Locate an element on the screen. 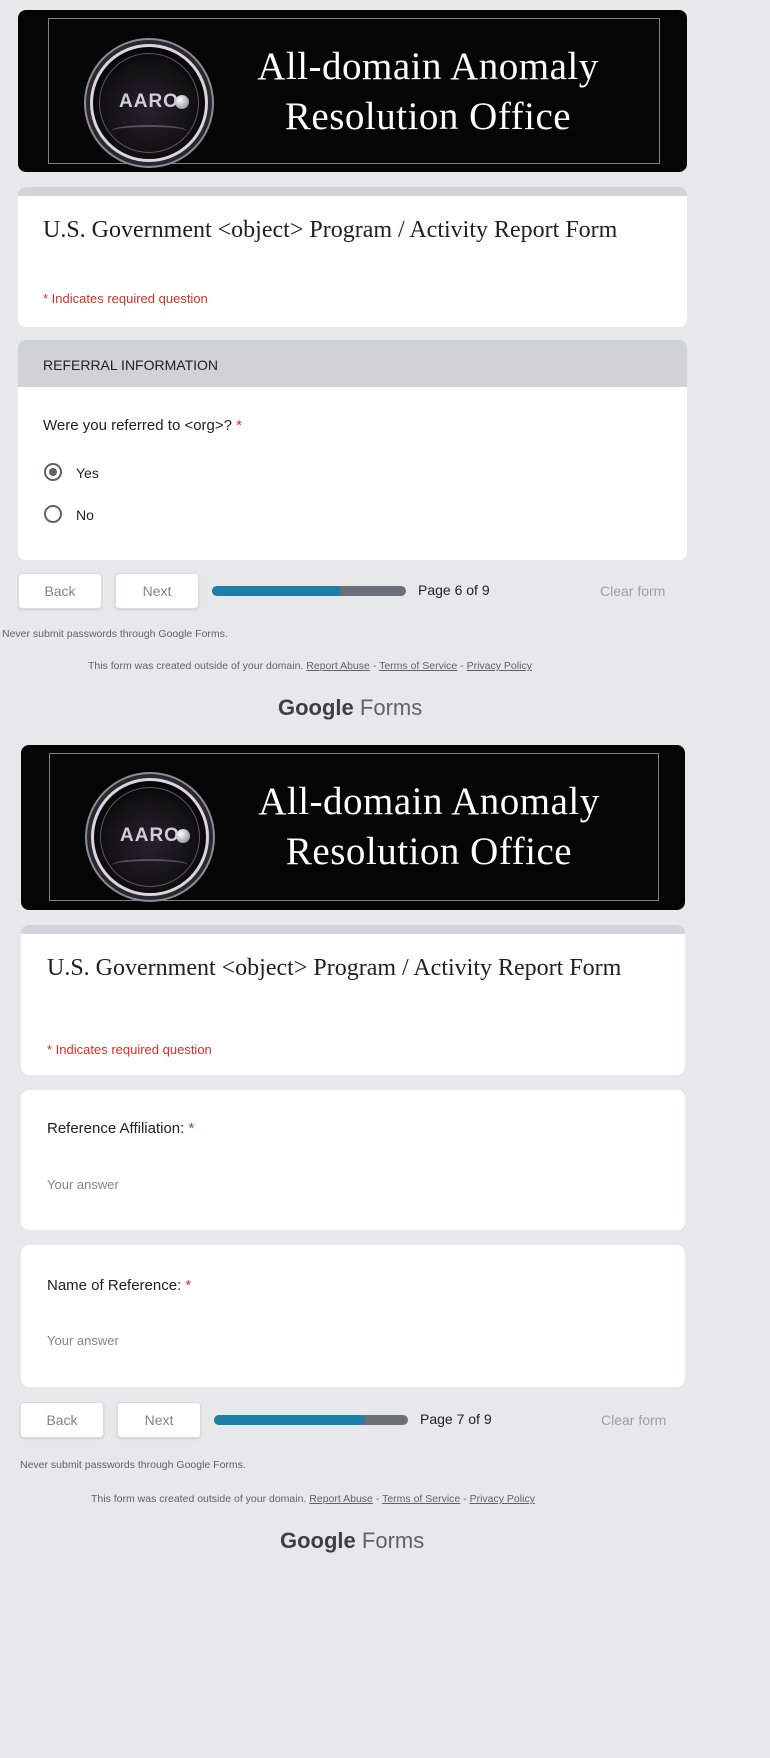  radio-no-label: No is located at coordinates (85, 515).